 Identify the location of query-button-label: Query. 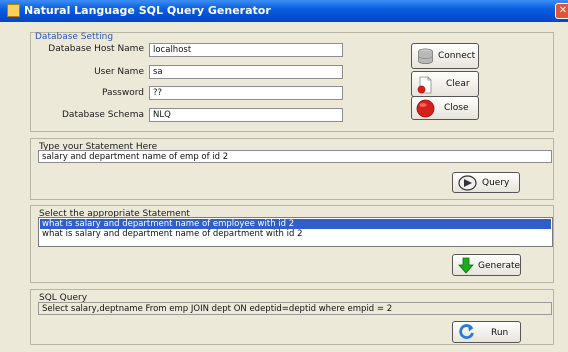
(496, 183).